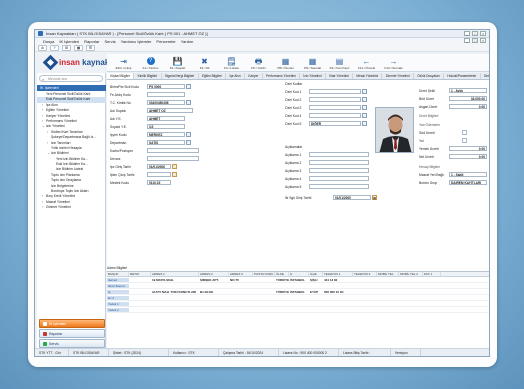 Image resolution: width=524 pixels, height=389 pixels. What do you see at coordinates (123, 62) in the screenshot?
I see `escape-button: ⇥ ESC->Çıkış` at bounding box center [123, 62].